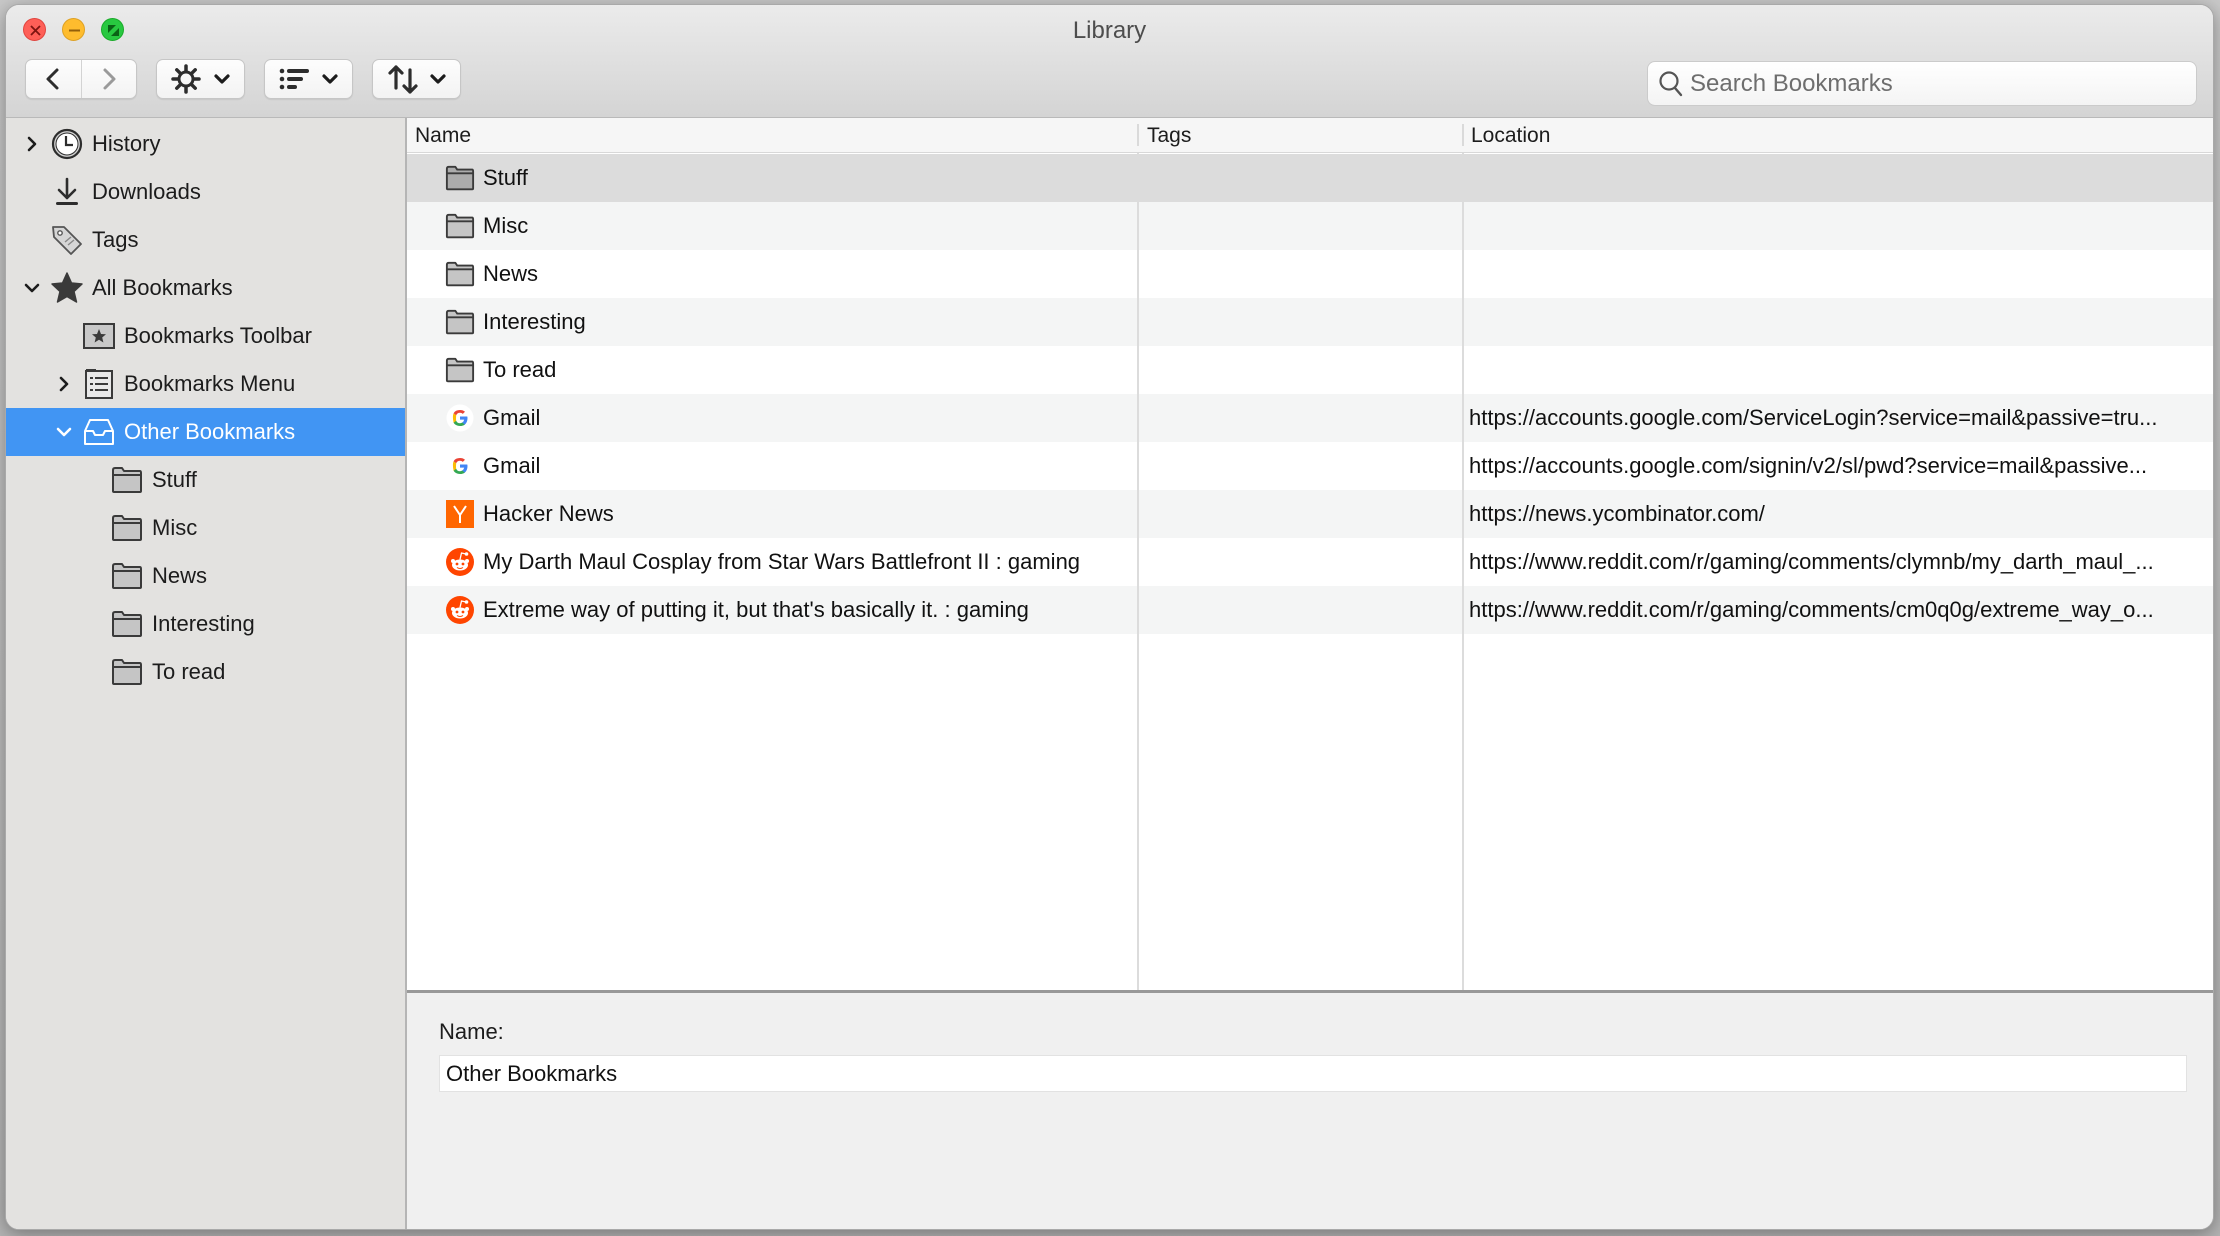  I want to click on sidebar-item-bookmarks-toolbar: Bookmarks Toolbar, so click(205, 336).